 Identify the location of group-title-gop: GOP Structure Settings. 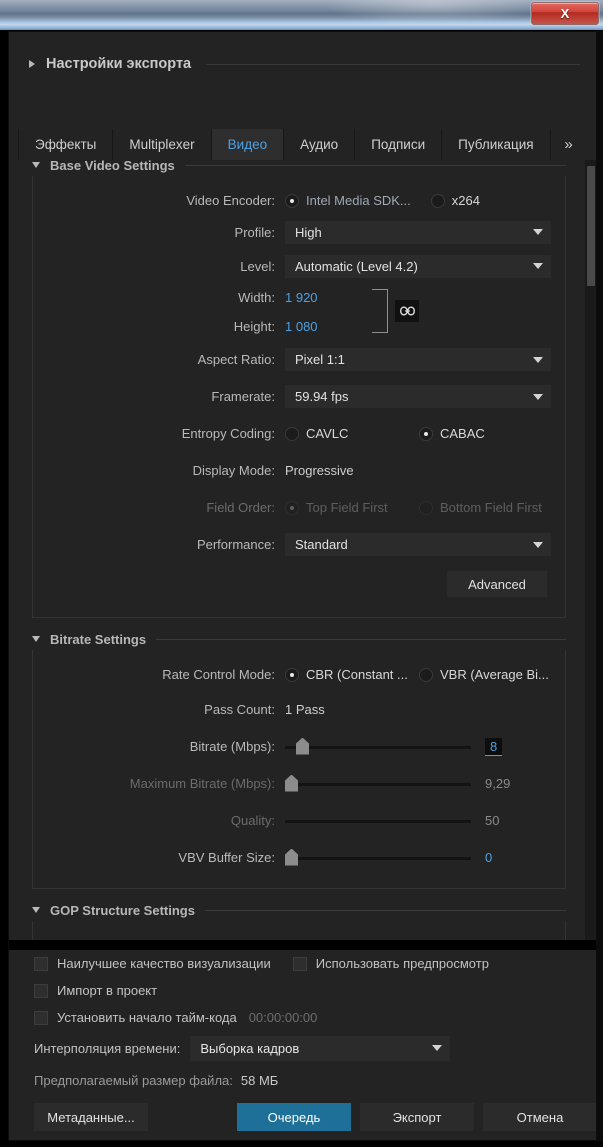
(122, 910).